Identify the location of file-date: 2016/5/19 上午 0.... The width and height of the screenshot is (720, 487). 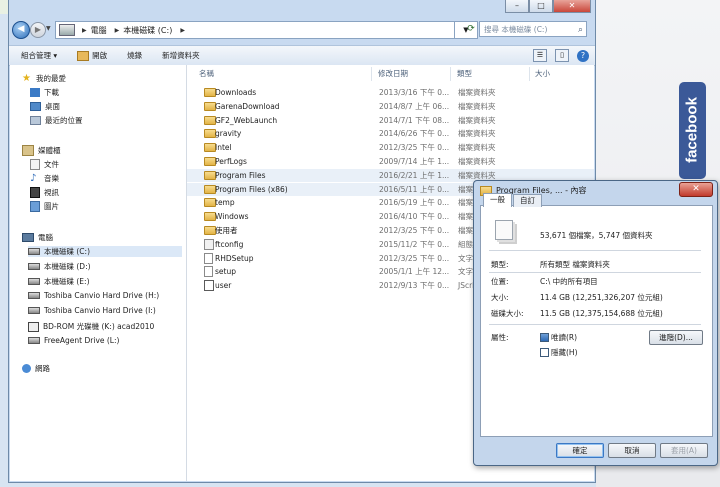
(414, 203).